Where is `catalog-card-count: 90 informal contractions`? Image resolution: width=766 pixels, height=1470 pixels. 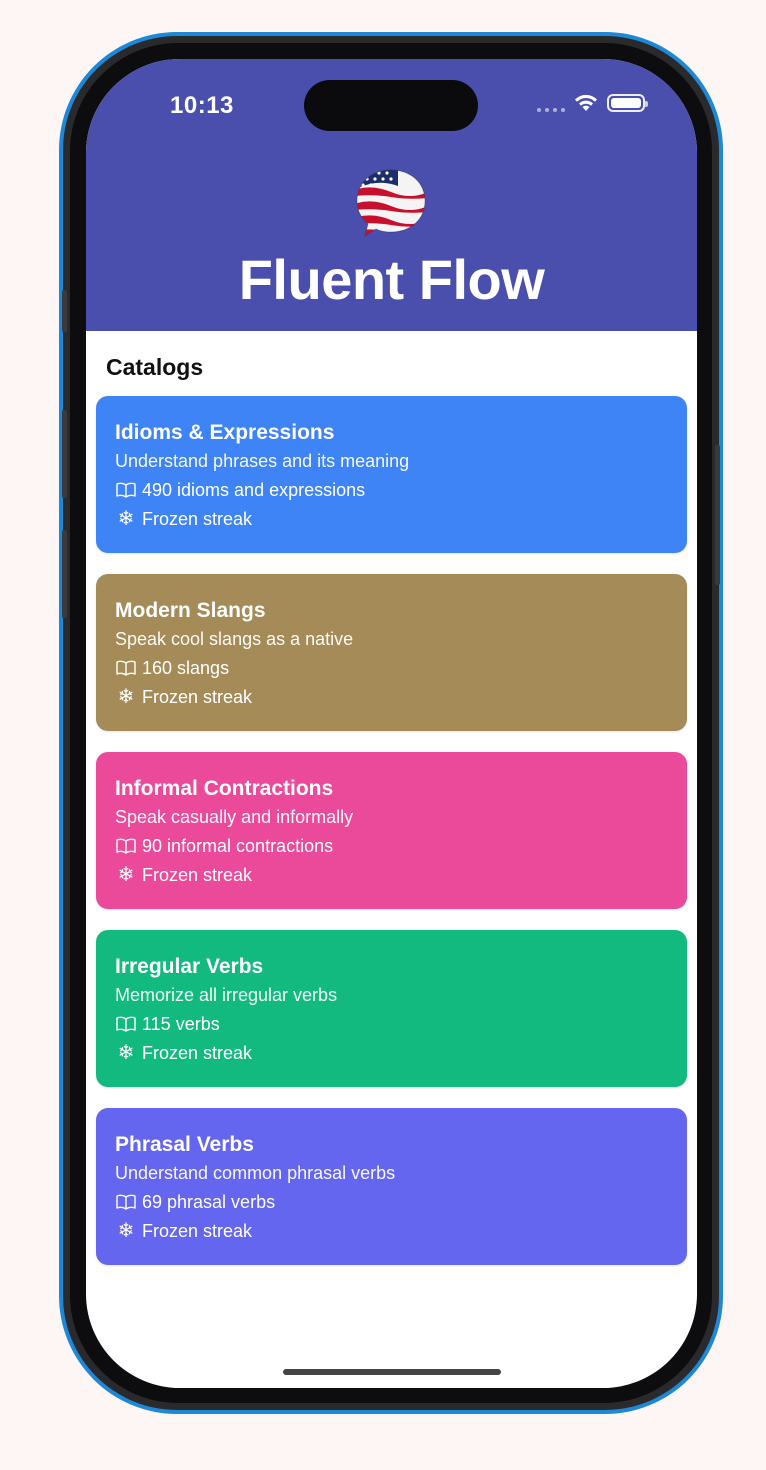 catalog-card-count: 90 informal contractions is located at coordinates (238, 846).